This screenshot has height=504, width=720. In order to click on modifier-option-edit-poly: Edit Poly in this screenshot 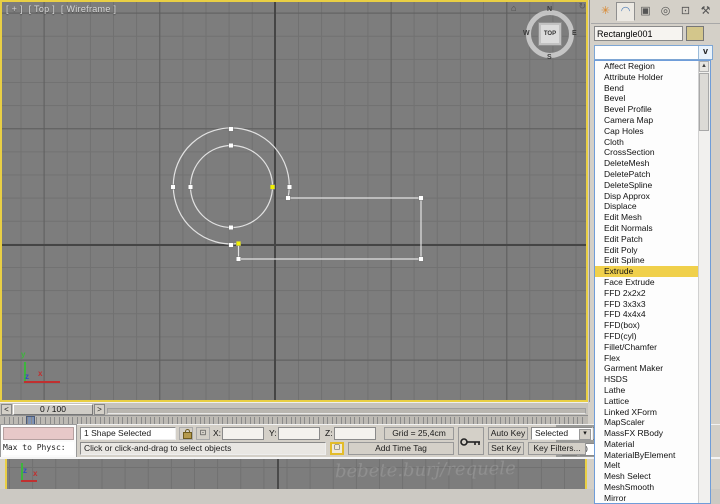, I will do `click(647, 250)`.